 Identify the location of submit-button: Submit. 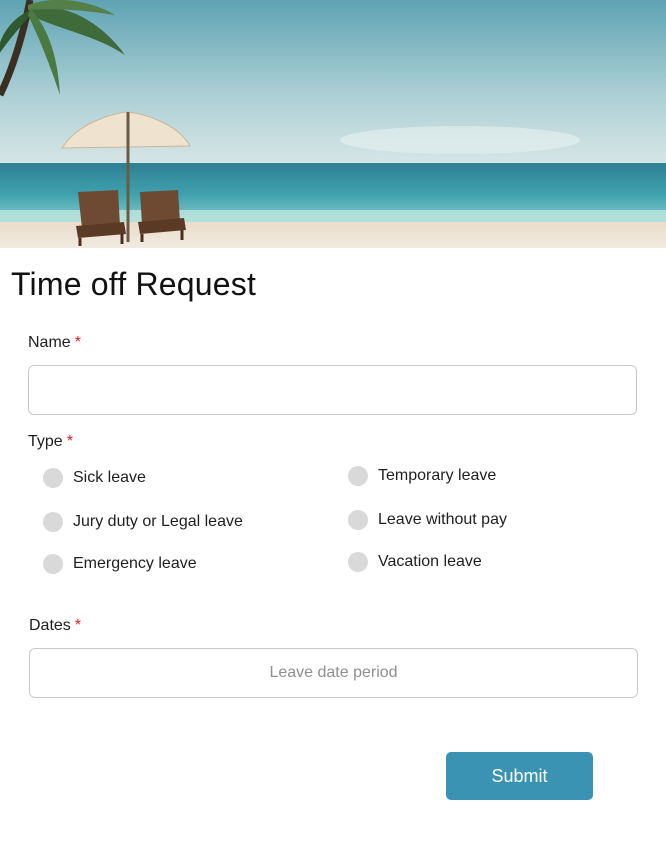
(519, 776).